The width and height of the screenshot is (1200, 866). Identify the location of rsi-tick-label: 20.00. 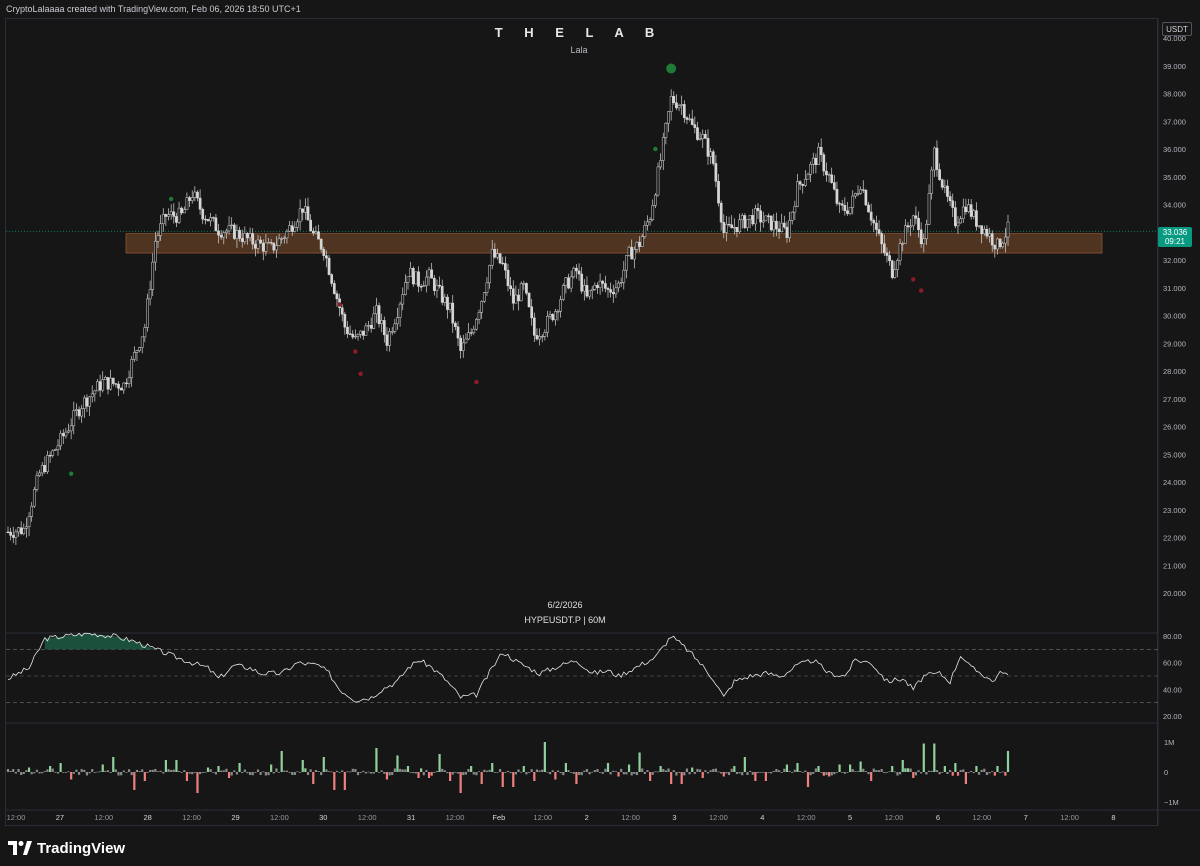
(1172, 716).